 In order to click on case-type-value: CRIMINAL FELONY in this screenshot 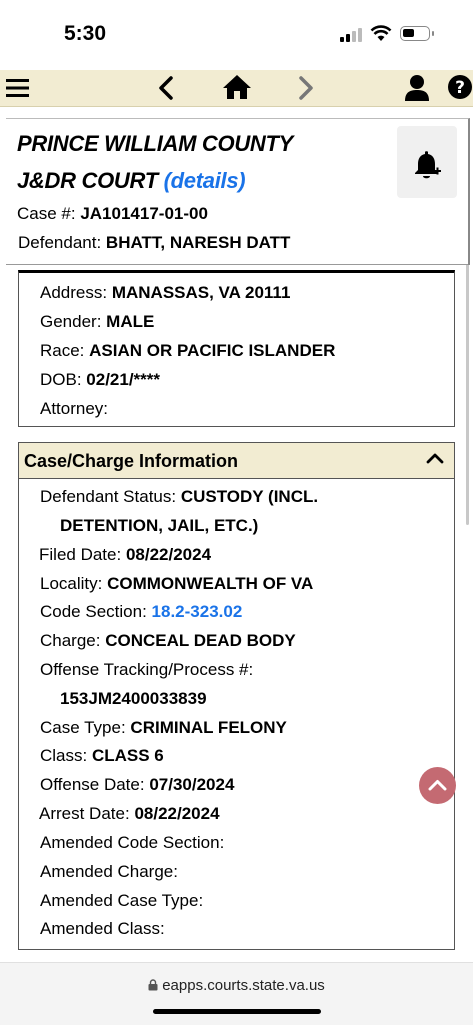, I will do `click(208, 727)`.